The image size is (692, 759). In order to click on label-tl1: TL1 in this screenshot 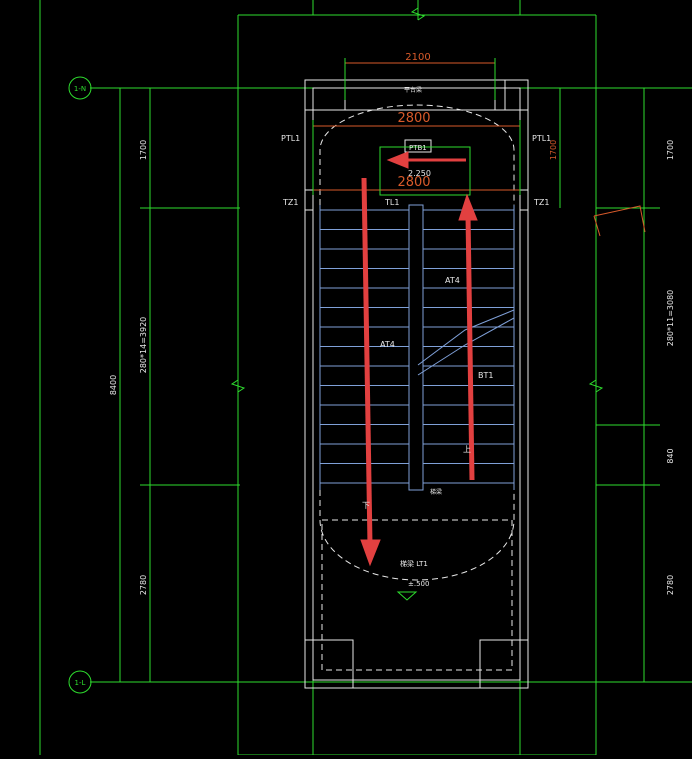, I will do `click(391, 202)`.